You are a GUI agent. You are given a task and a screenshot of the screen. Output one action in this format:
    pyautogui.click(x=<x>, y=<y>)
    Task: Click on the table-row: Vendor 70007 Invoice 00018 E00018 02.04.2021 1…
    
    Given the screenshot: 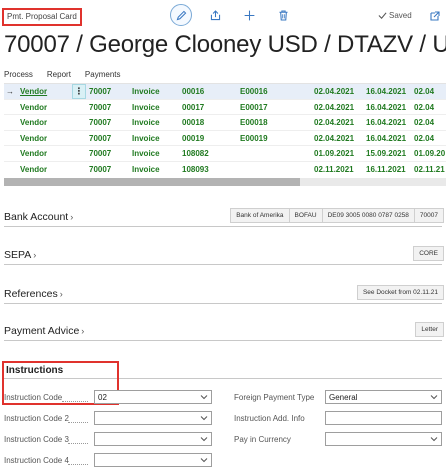 What is the action you would take?
    pyautogui.click(x=225, y=123)
    